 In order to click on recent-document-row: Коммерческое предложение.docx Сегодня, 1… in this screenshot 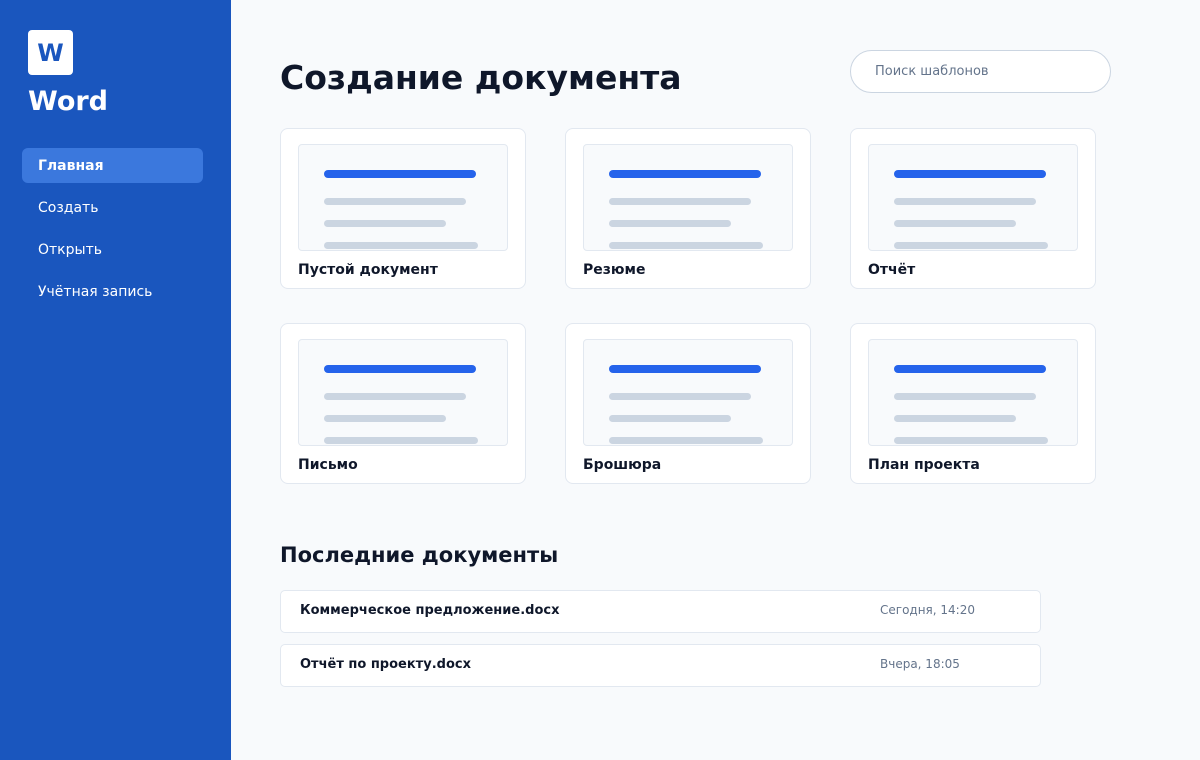, I will do `click(660, 611)`.